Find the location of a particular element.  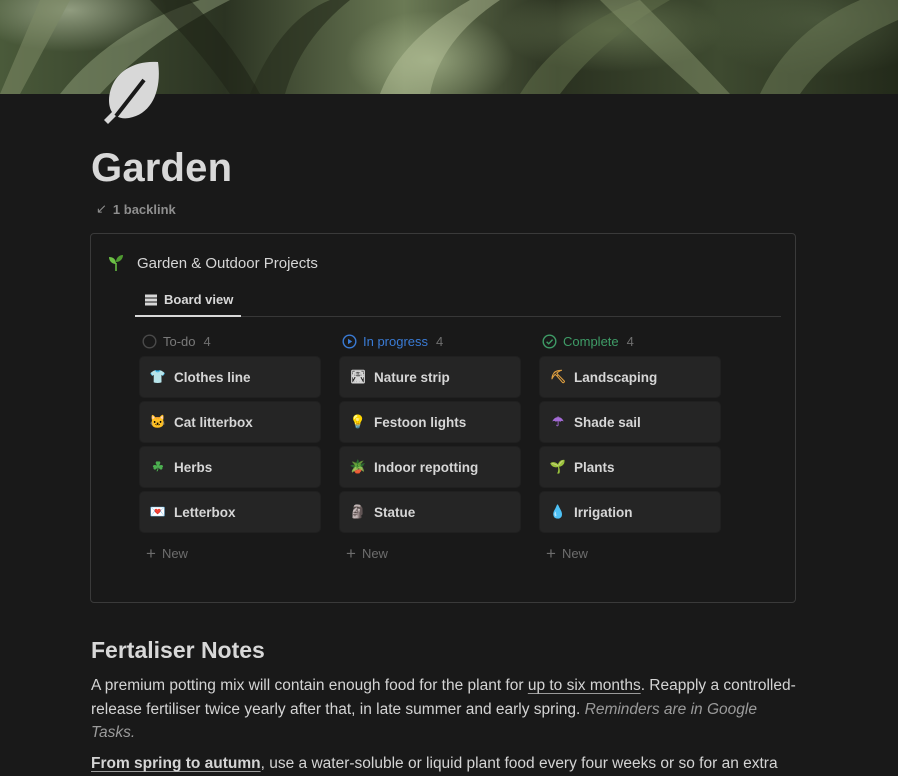

potted-plant-icon: 🪴 is located at coordinates (358, 466).